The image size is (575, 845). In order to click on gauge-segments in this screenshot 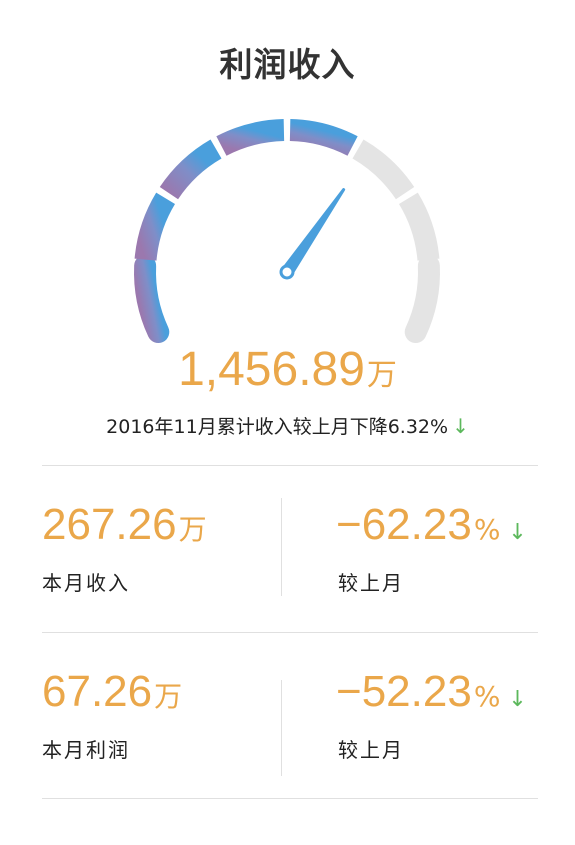, I will do `click(287, 231)`.